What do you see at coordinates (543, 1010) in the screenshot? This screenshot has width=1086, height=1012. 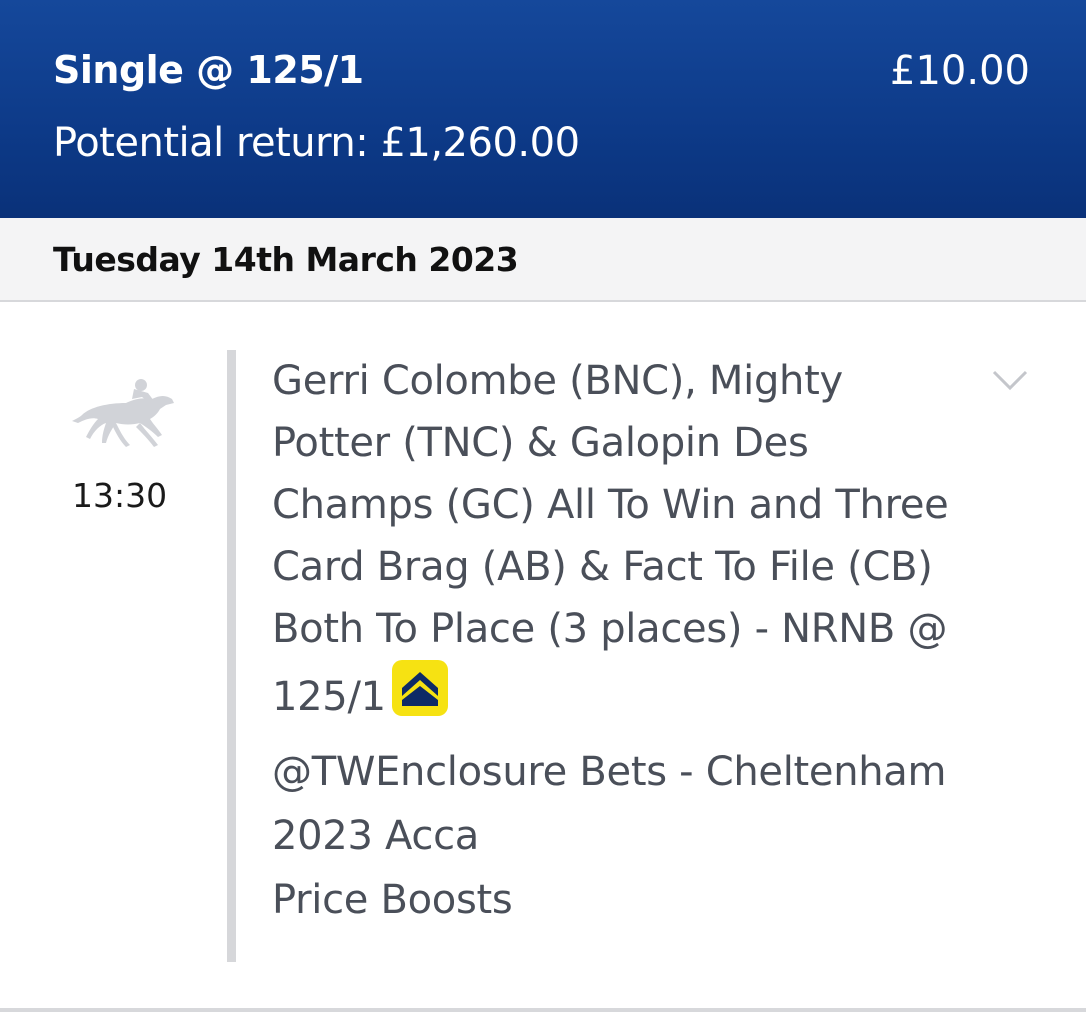 I see `bottom-divider` at bounding box center [543, 1010].